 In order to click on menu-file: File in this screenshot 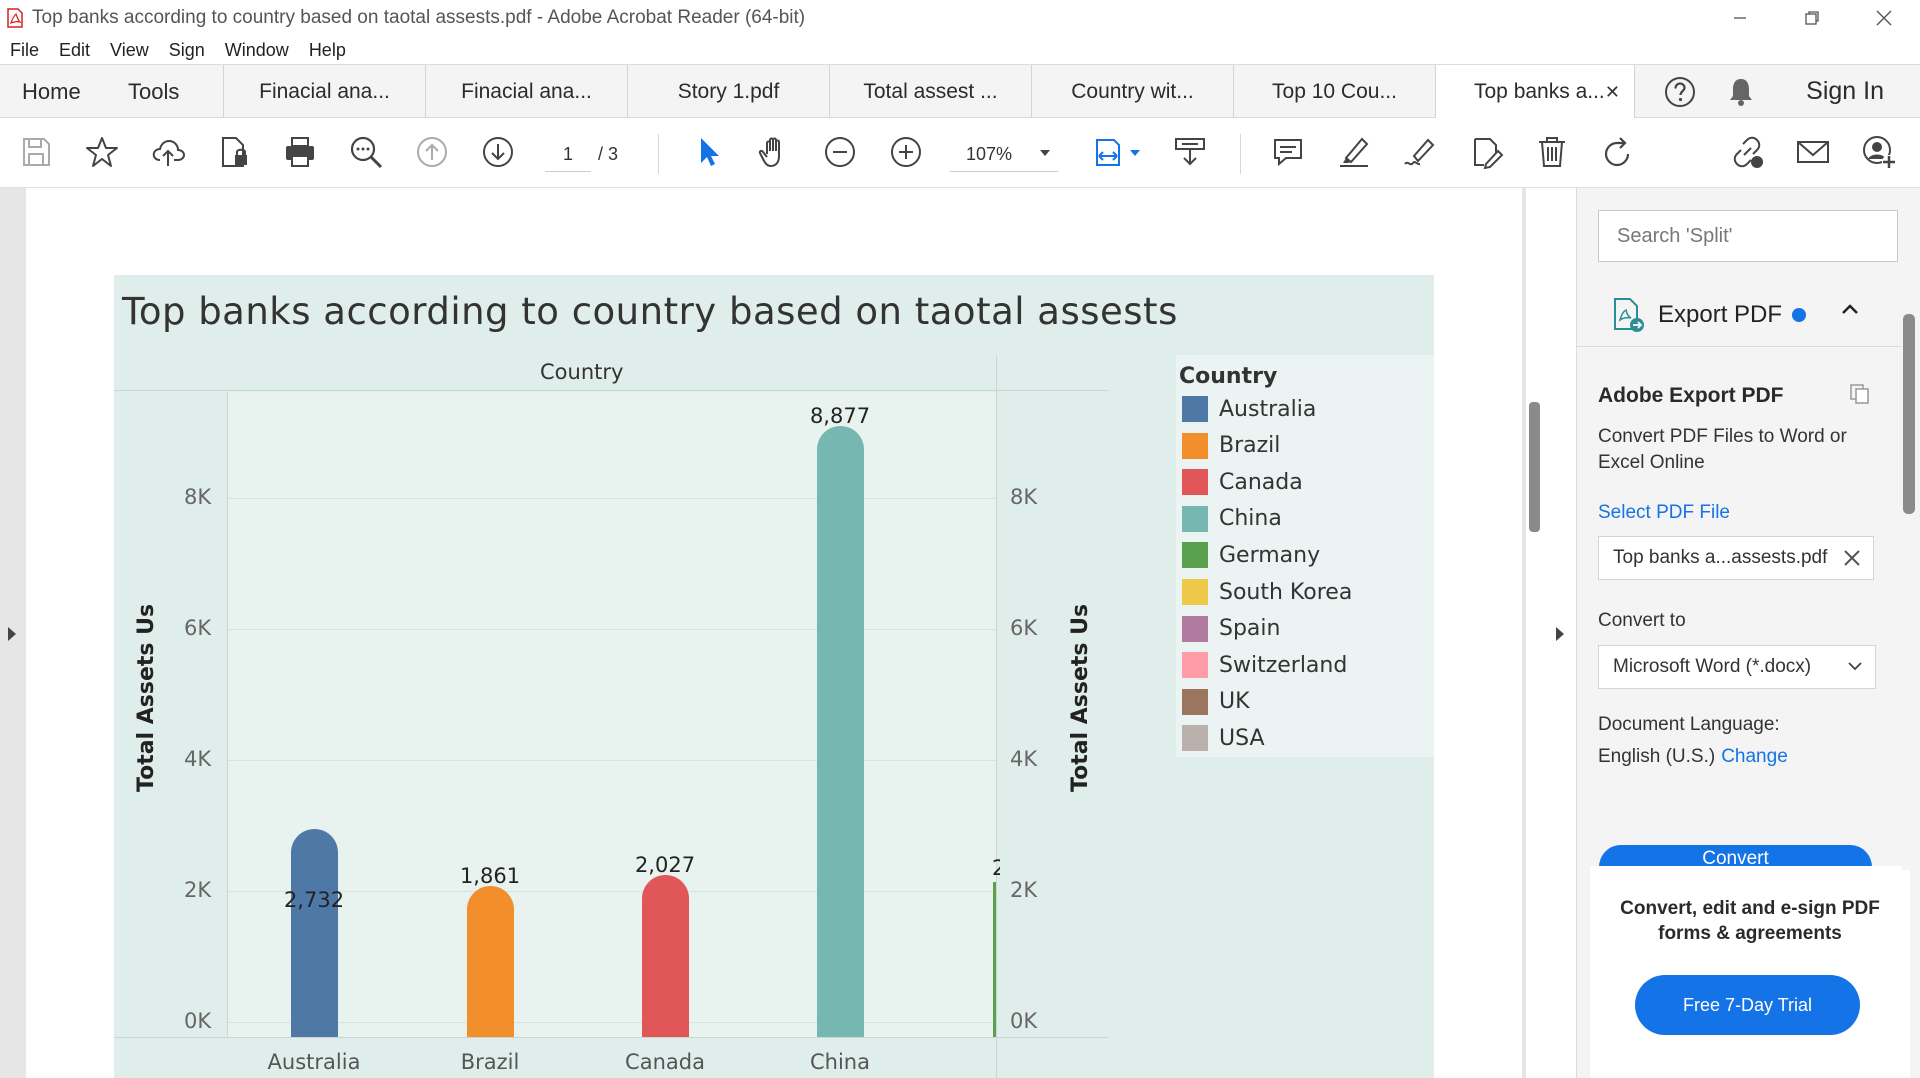, I will do `click(24, 50)`.